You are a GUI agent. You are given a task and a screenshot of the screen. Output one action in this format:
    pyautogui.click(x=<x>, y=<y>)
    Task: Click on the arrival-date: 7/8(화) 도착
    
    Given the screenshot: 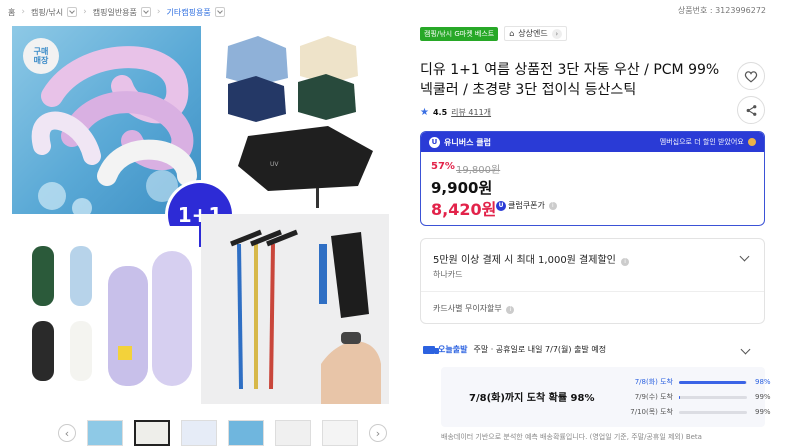 What is the action you would take?
    pyautogui.click(x=653, y=382)
    